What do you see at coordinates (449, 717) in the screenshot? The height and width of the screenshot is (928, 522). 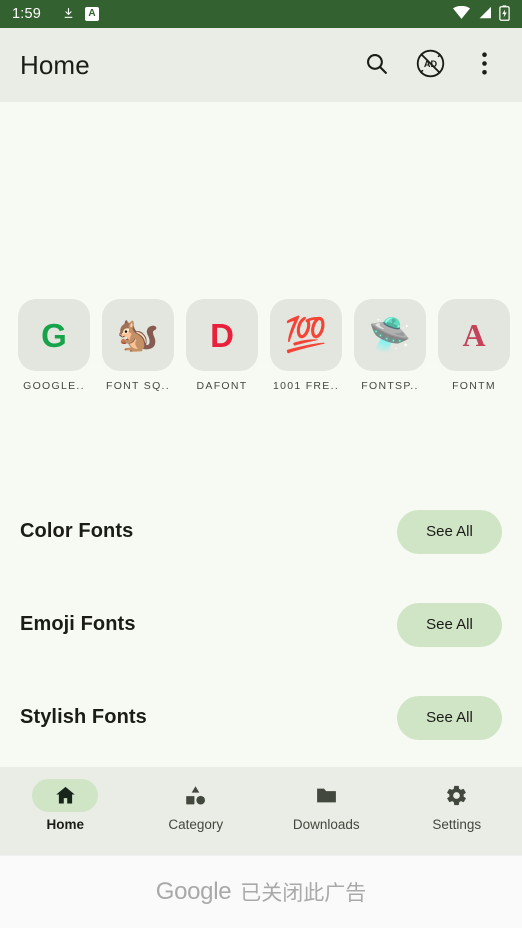 I see `see-all-button-stylish-fonts: See All` at bounding box center [449, 717].